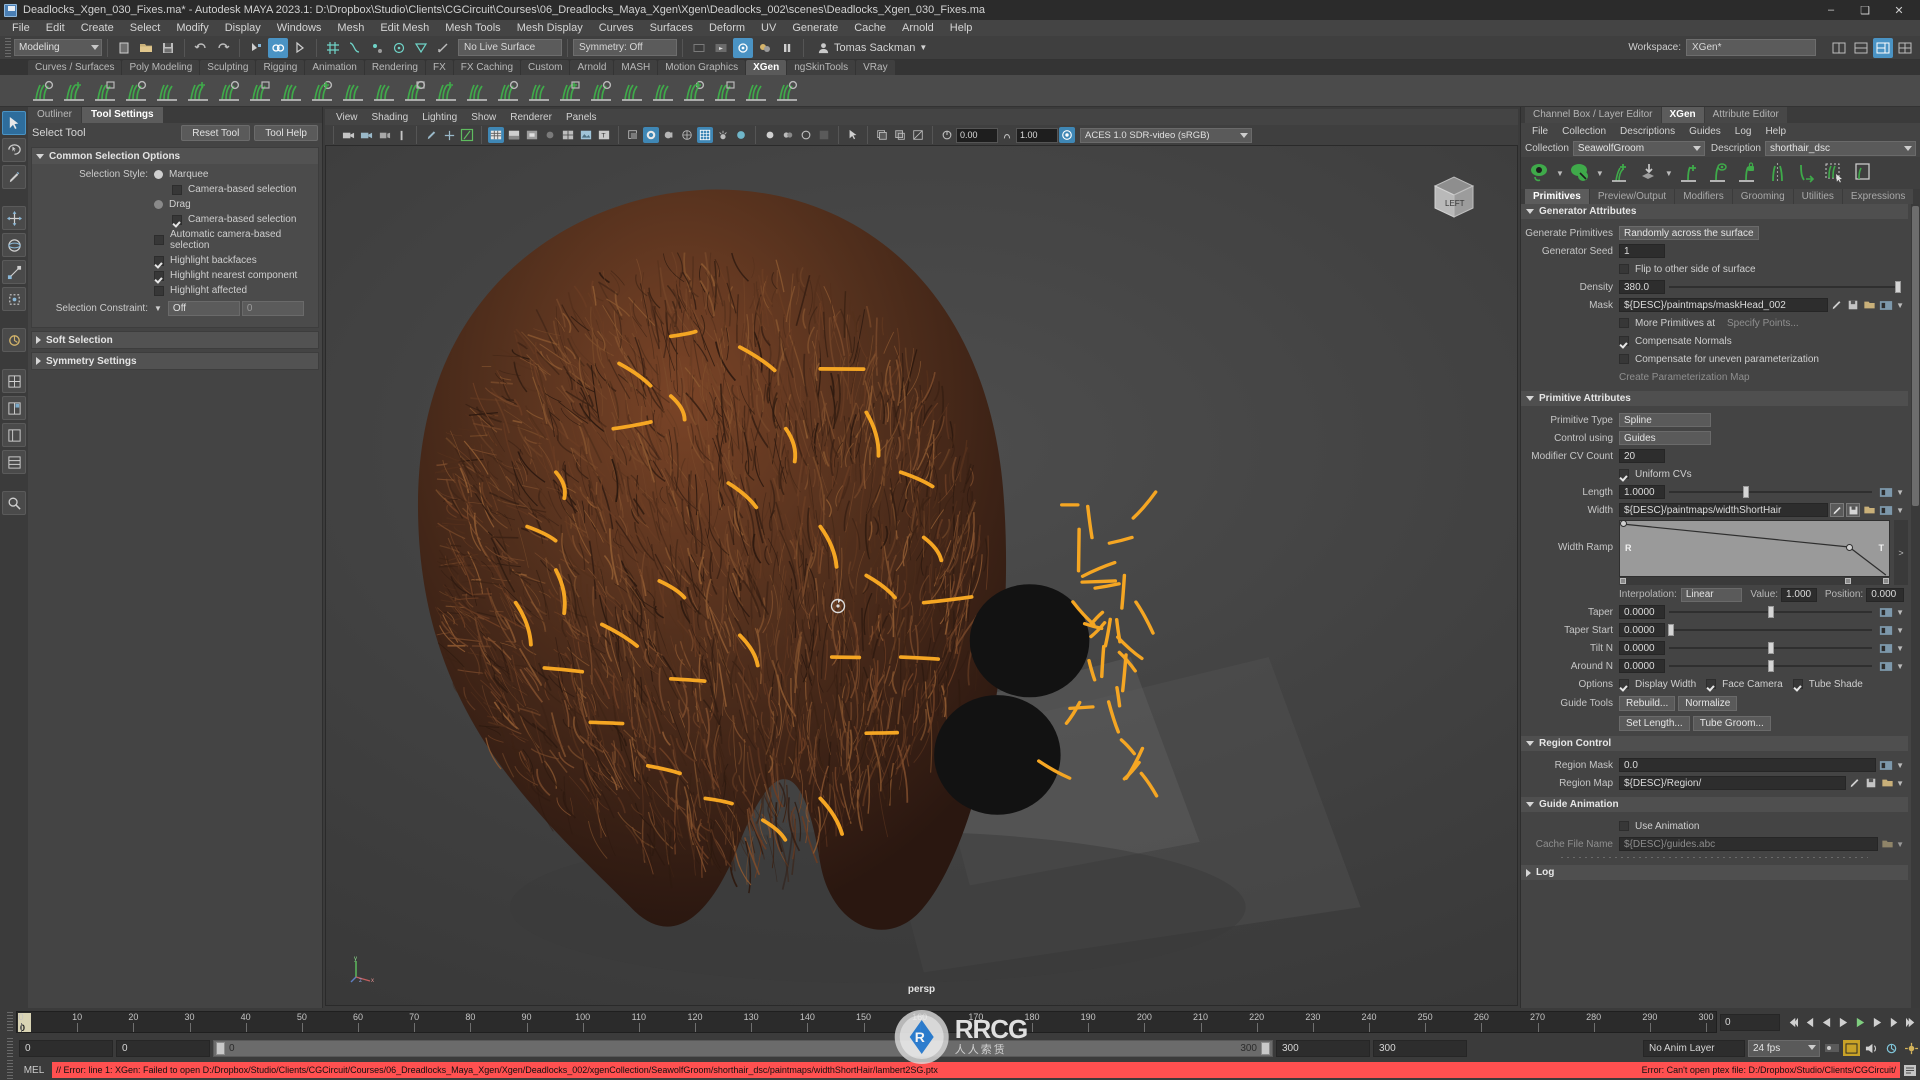  I want to click on depth-of-field-icon, so click(705, 135).